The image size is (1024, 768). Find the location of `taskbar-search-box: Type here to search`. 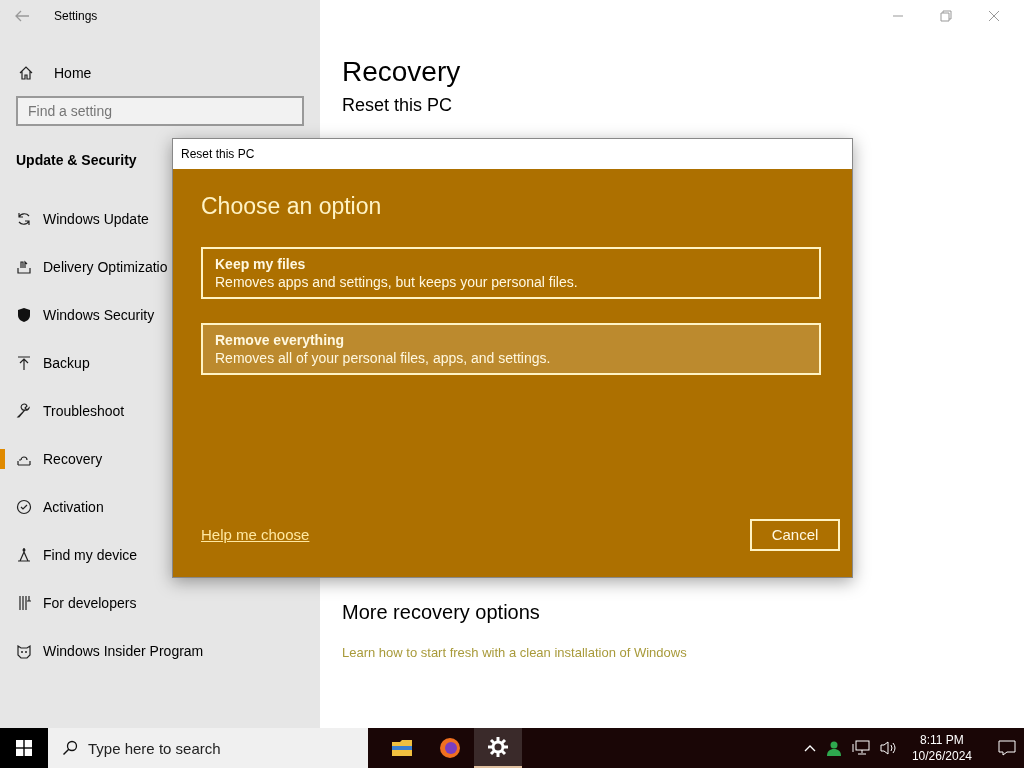

taskbar-search-box: Type here to search is located at coordinates (208, 748).